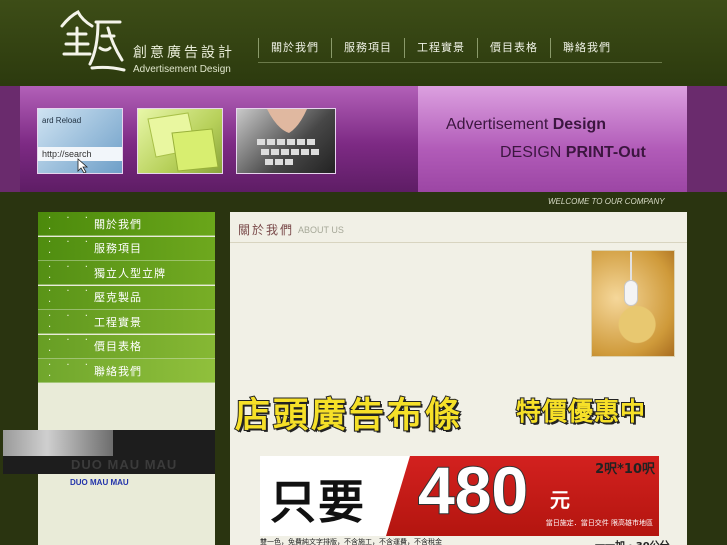  What do you see at coordinates (587, 48) in the screenshot?
I see `nav-contact: 聯絡我們` at bounding box center [587, 48].